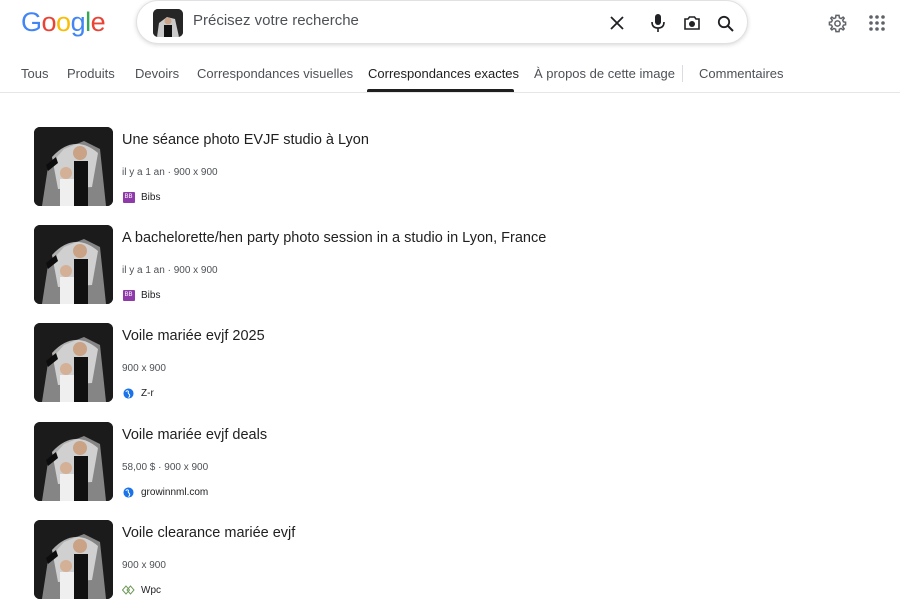 This screenshot has height=600, width=900. I want to click on result-item: Voile clearance mariée evjf 900 x 900 Wpc, so click(444, 560).